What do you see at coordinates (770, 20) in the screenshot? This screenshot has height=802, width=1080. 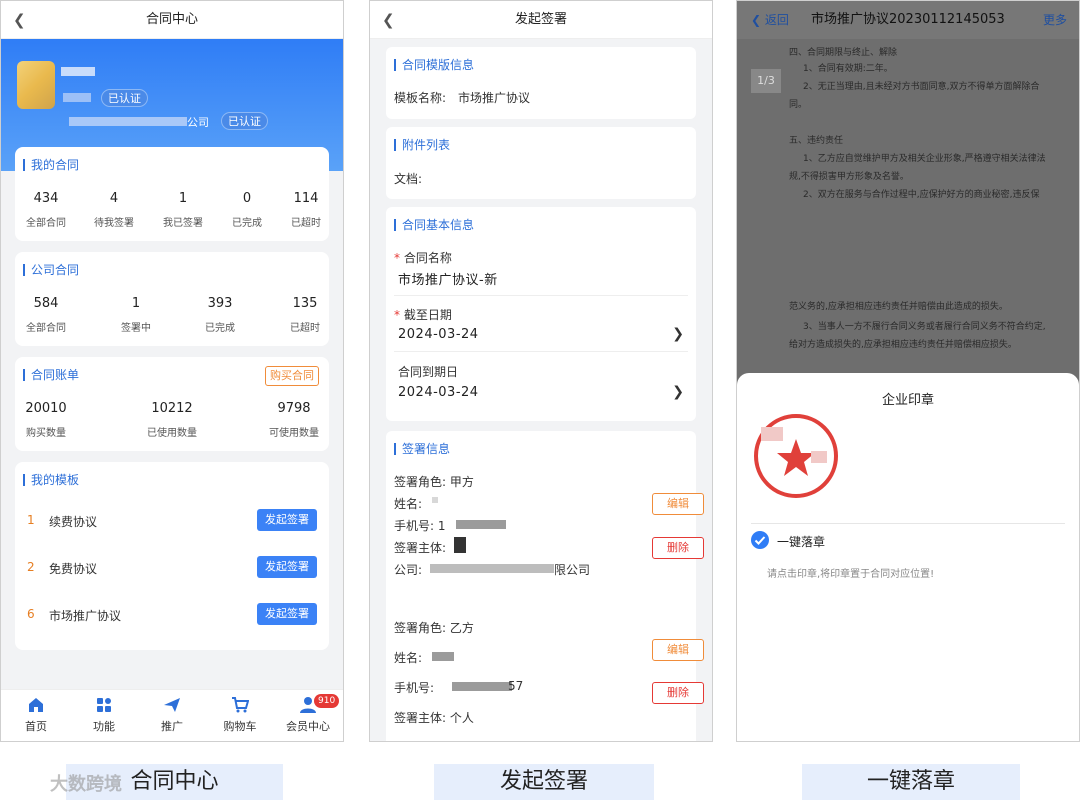 I see `back-link: ❮ 返回` at bounding box center [770, 20].